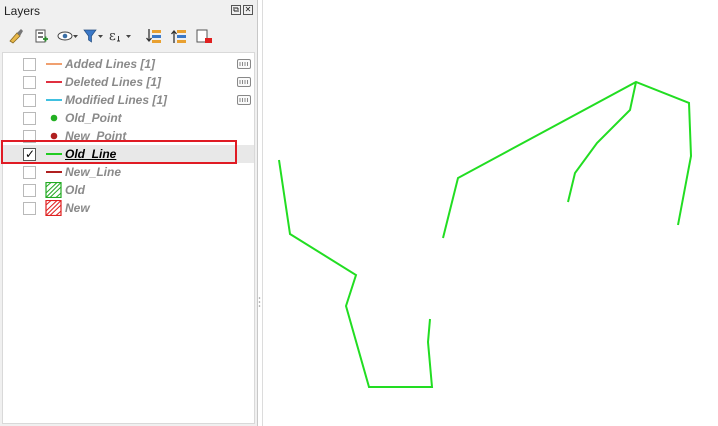  Describe the element at coordinates (248, 10) in the screenshot. I see `close-panel-button: ✕` at that location.